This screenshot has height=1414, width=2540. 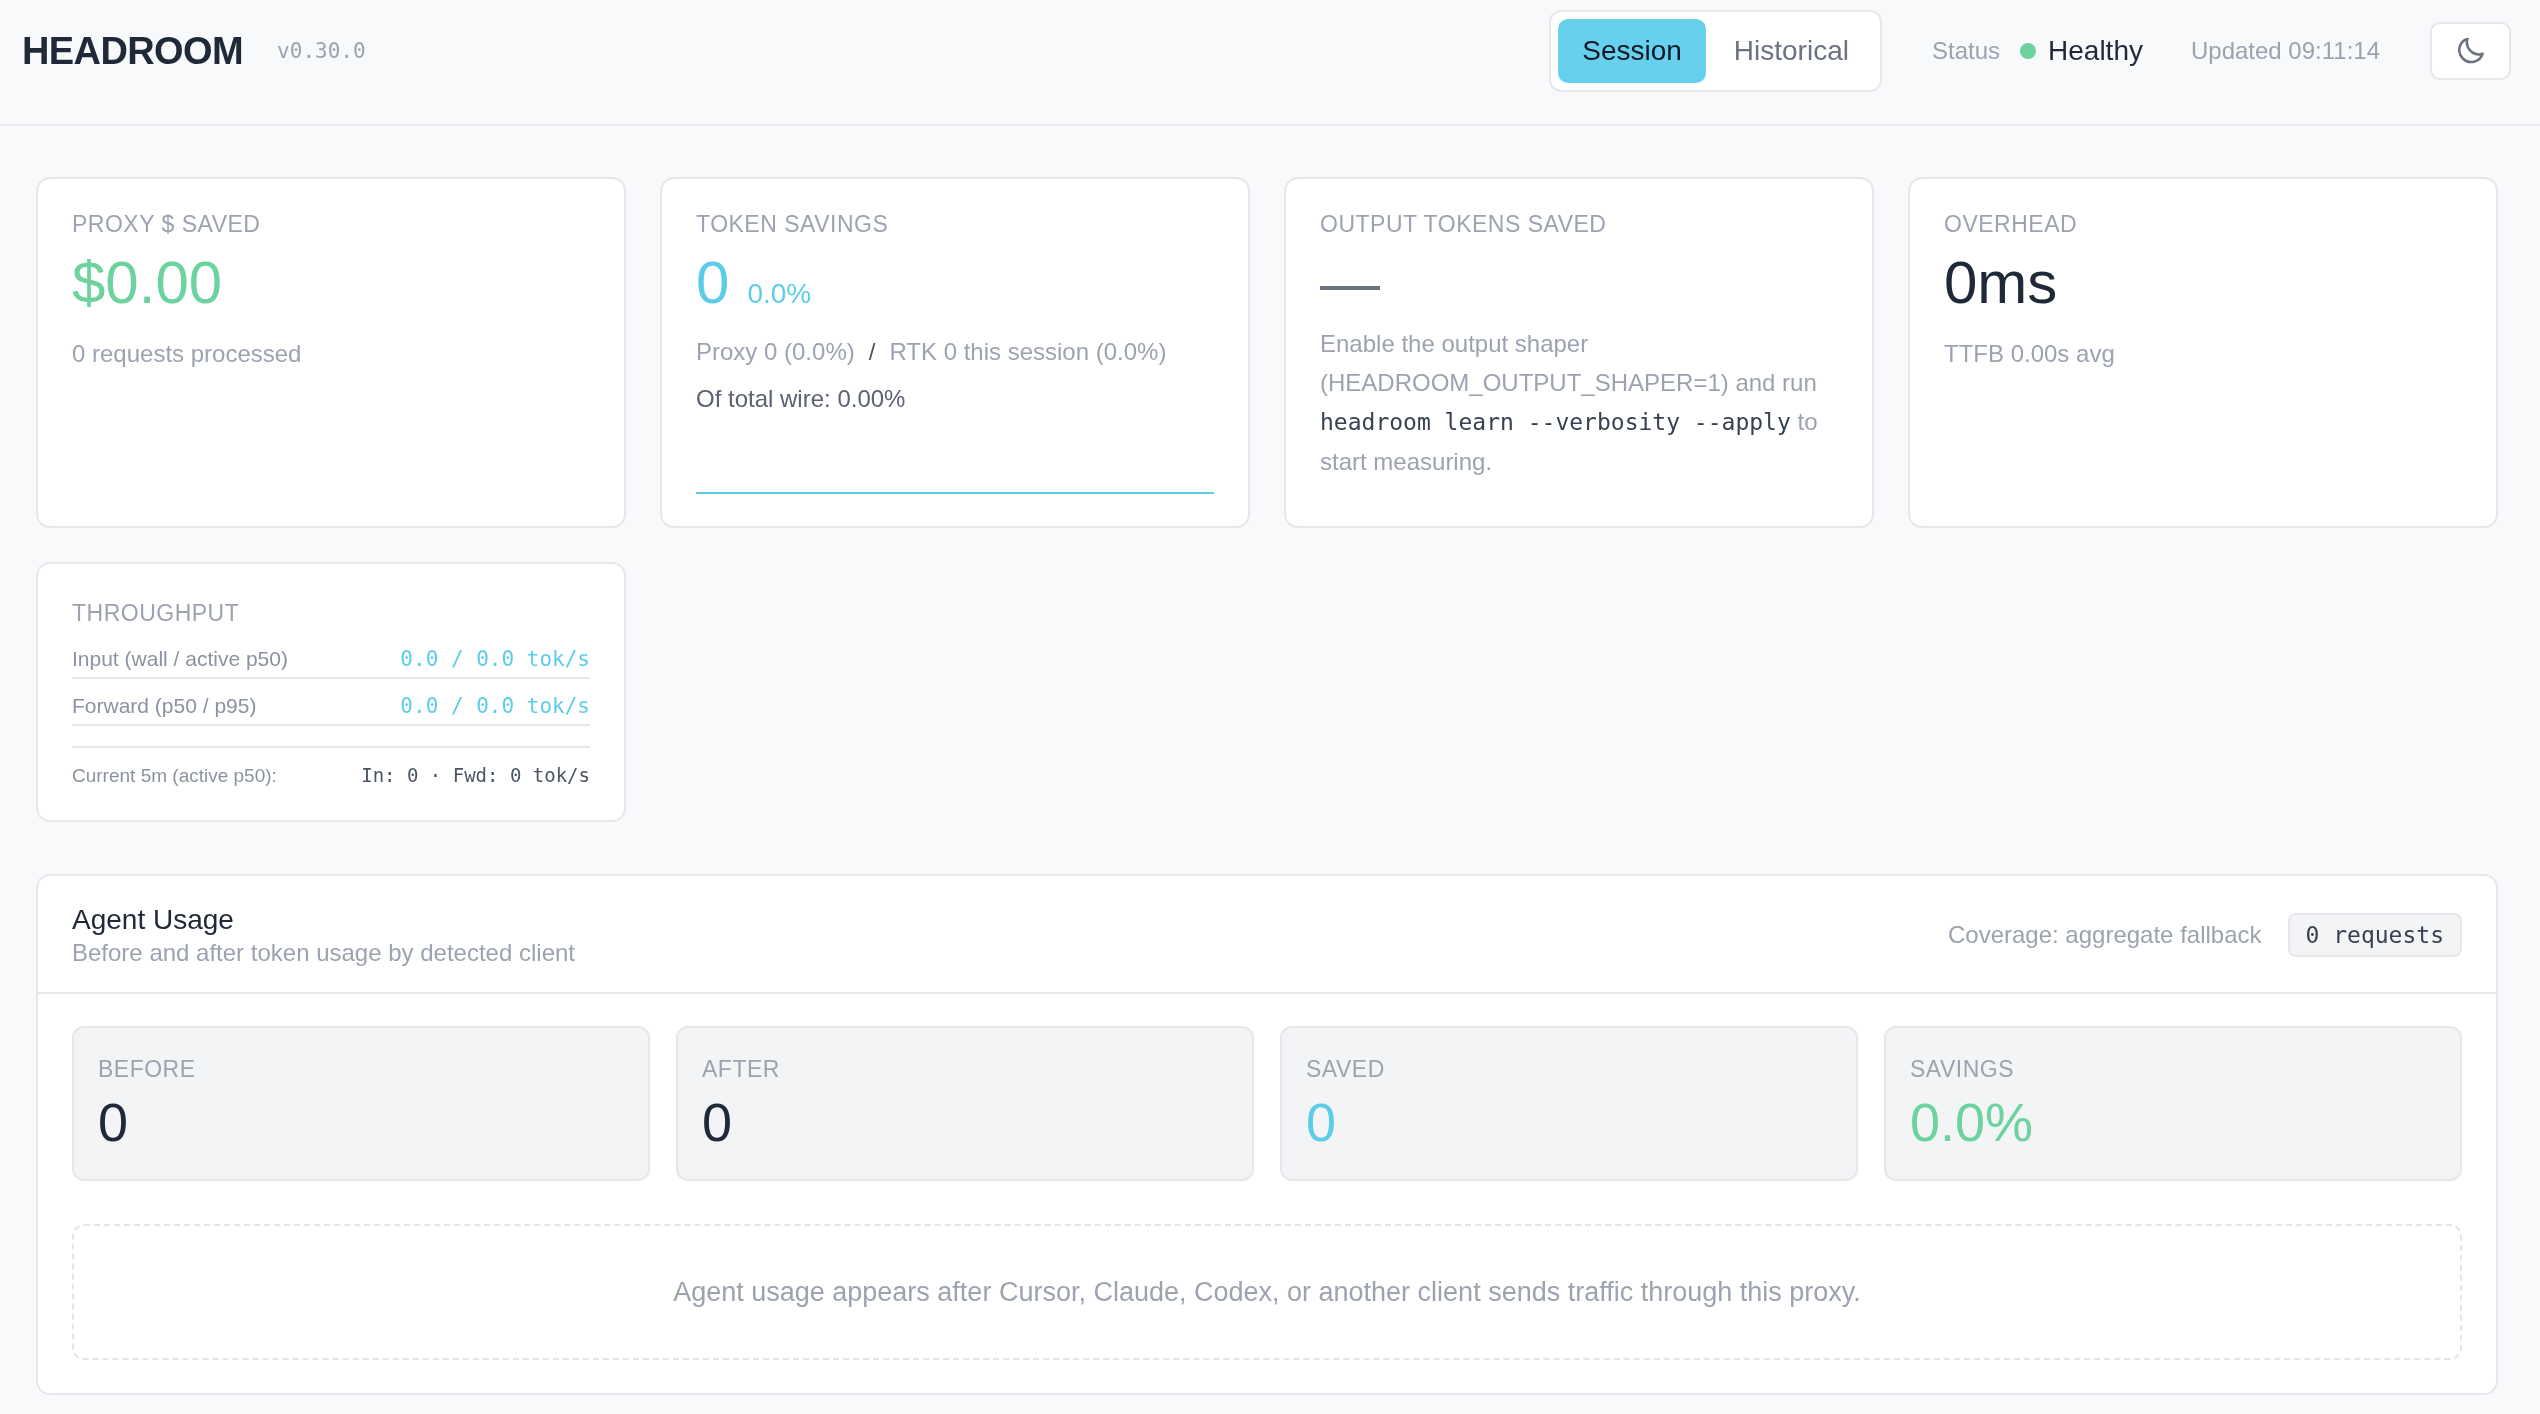 What do you see at coordinates (1569, 403) in the screenshot?
I see `hint-text: Enable the output shaper (HEADROOM_OUTPUT_SHAPER=1) and run headroom learn --verbosity --apply to start measuring.` at bounding box center [1569, 403].